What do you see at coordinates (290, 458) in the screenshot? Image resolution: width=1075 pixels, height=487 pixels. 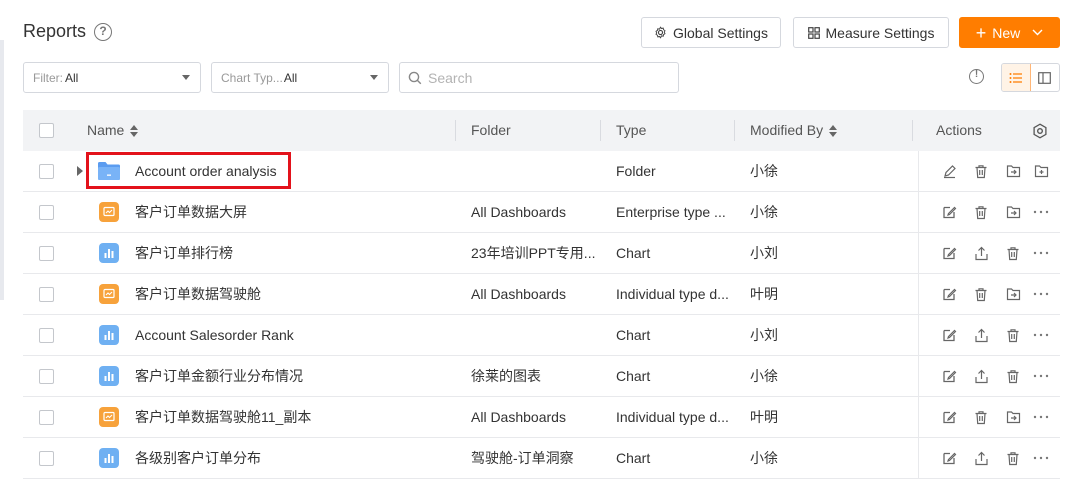 I see `row-name: 各级别客户订单分布` at bounding box center [290, 458].